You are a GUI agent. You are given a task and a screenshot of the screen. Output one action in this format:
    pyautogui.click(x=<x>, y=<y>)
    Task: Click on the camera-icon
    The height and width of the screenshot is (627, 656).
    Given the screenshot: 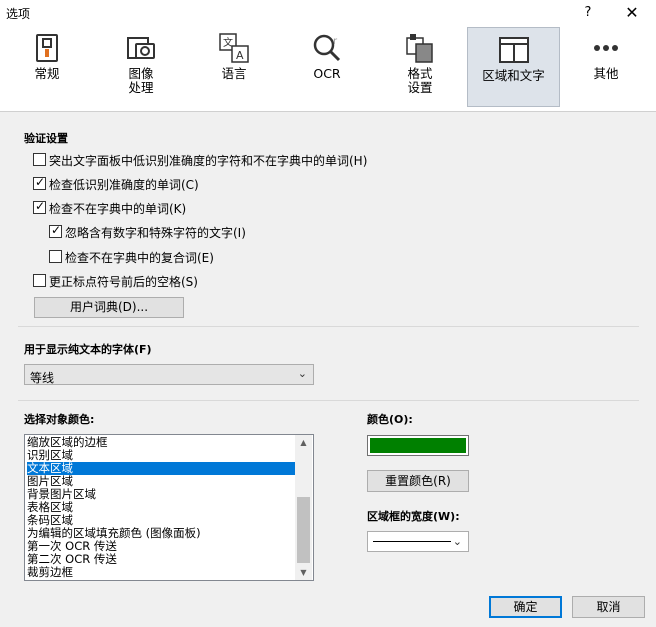 What is the action you would take?
    pyautogui.click(x=141, y=48)
    